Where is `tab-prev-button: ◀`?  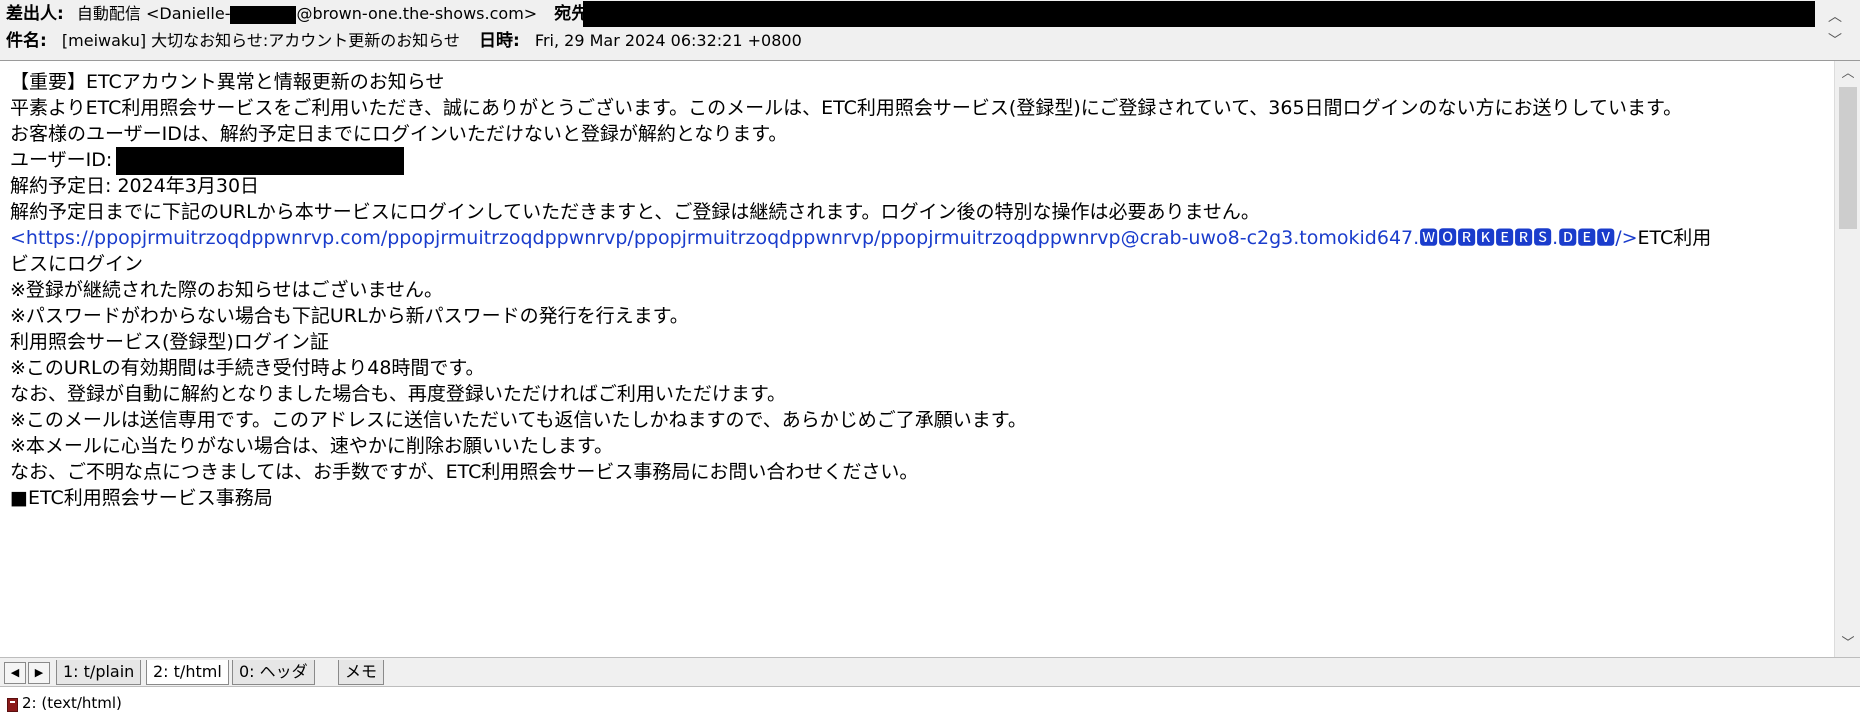 tab-prev-button: ◀ is located at coordinates (15, 673).